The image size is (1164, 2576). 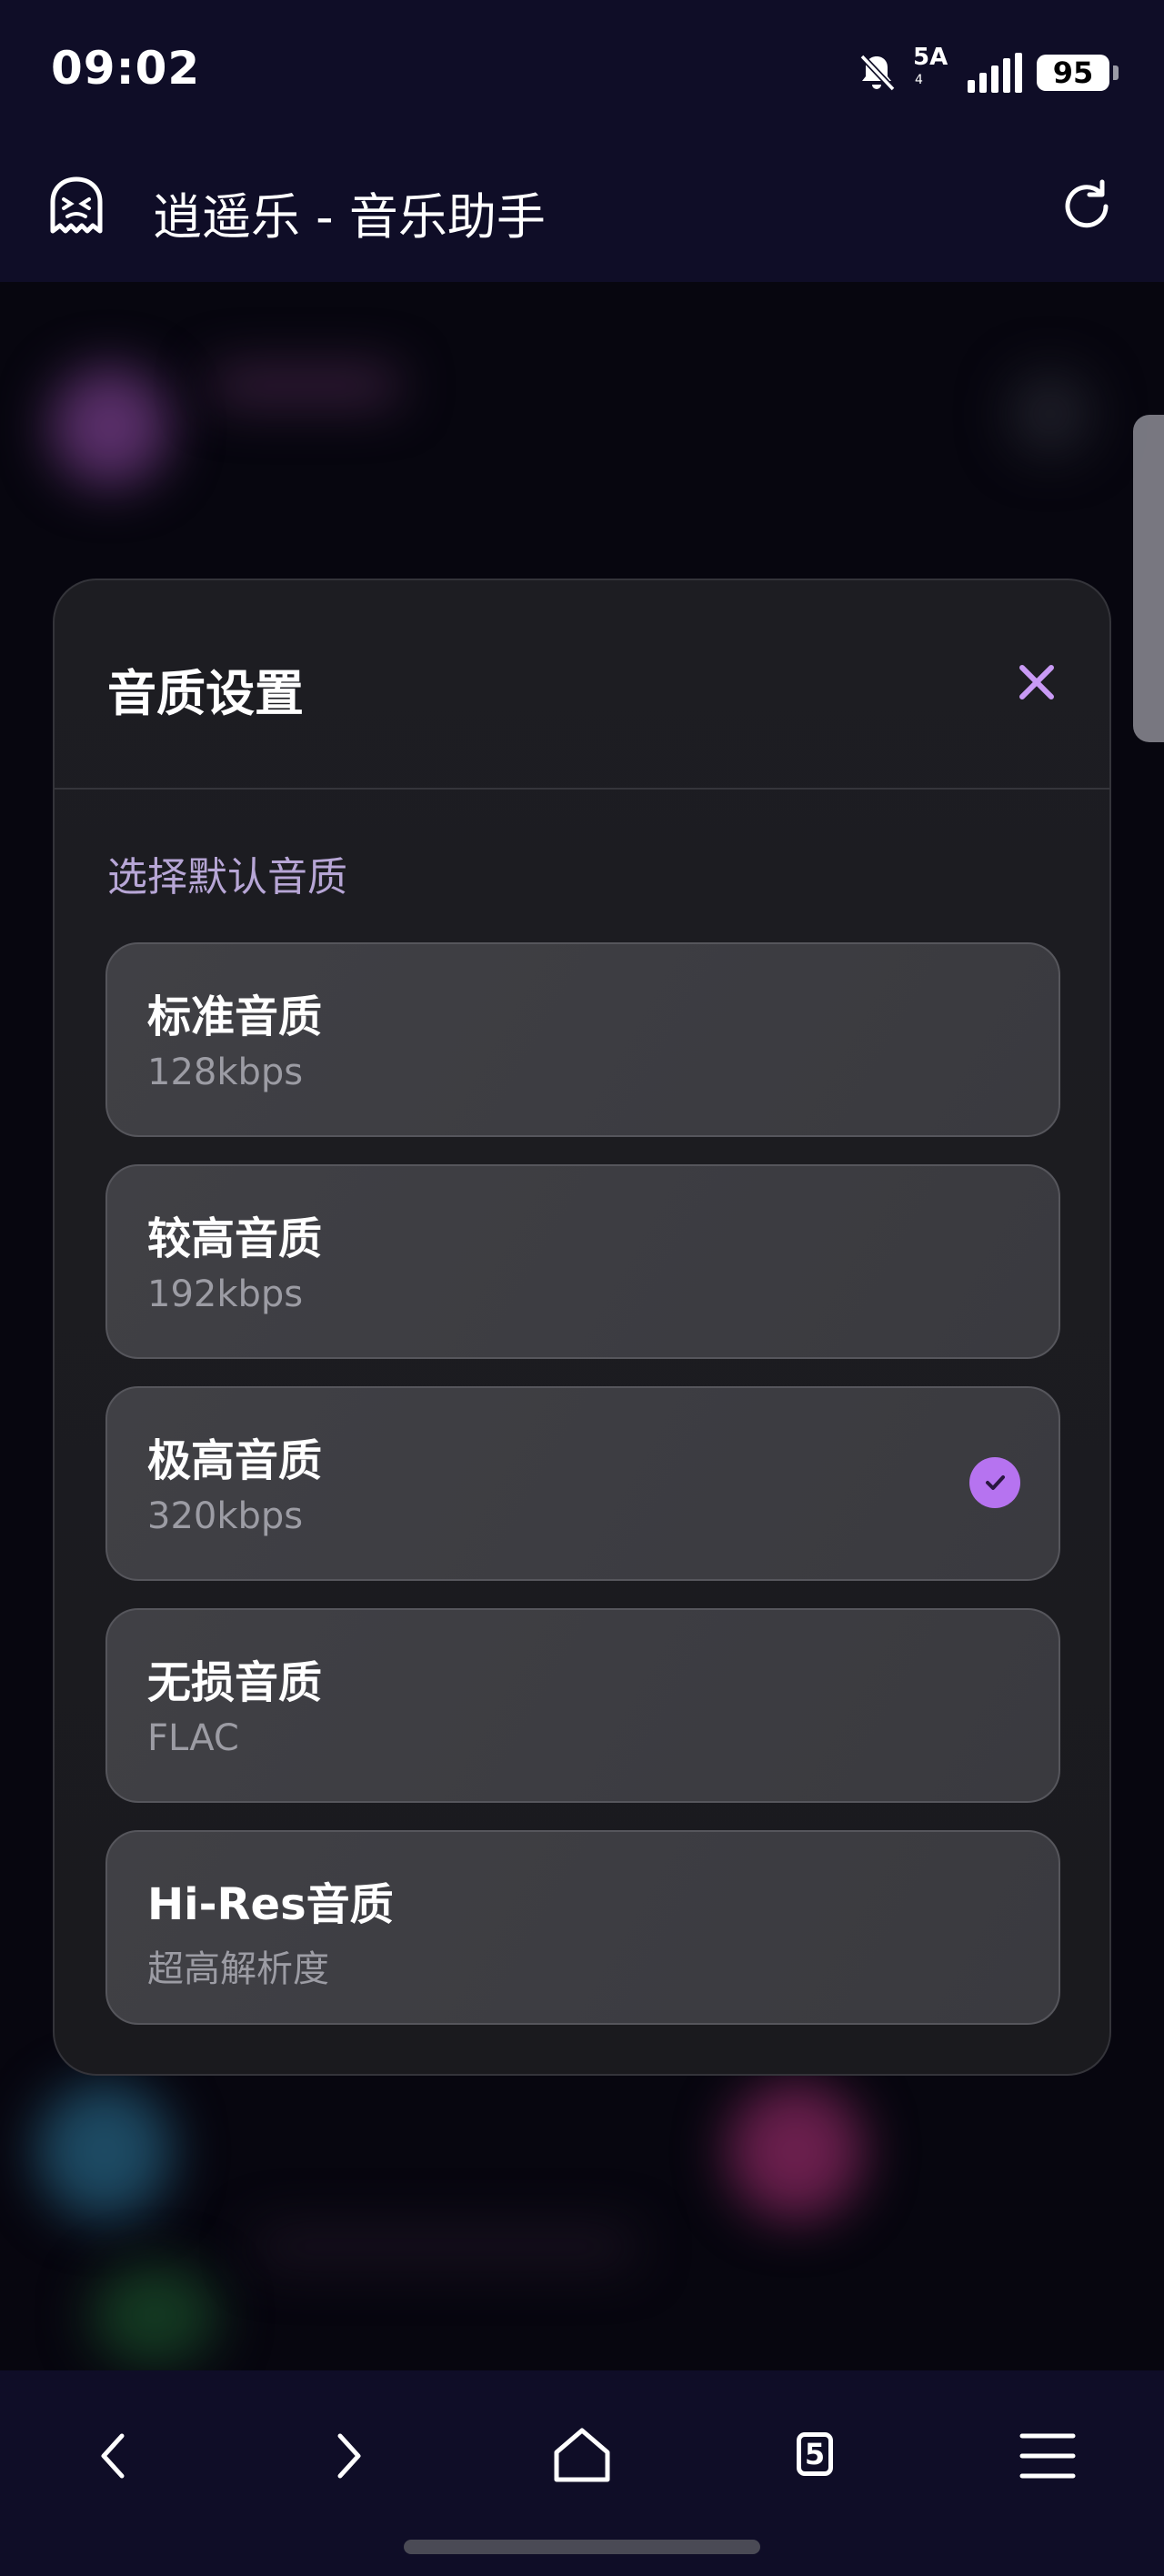 I want to click on close-icon, so click(x=1037, y=682).